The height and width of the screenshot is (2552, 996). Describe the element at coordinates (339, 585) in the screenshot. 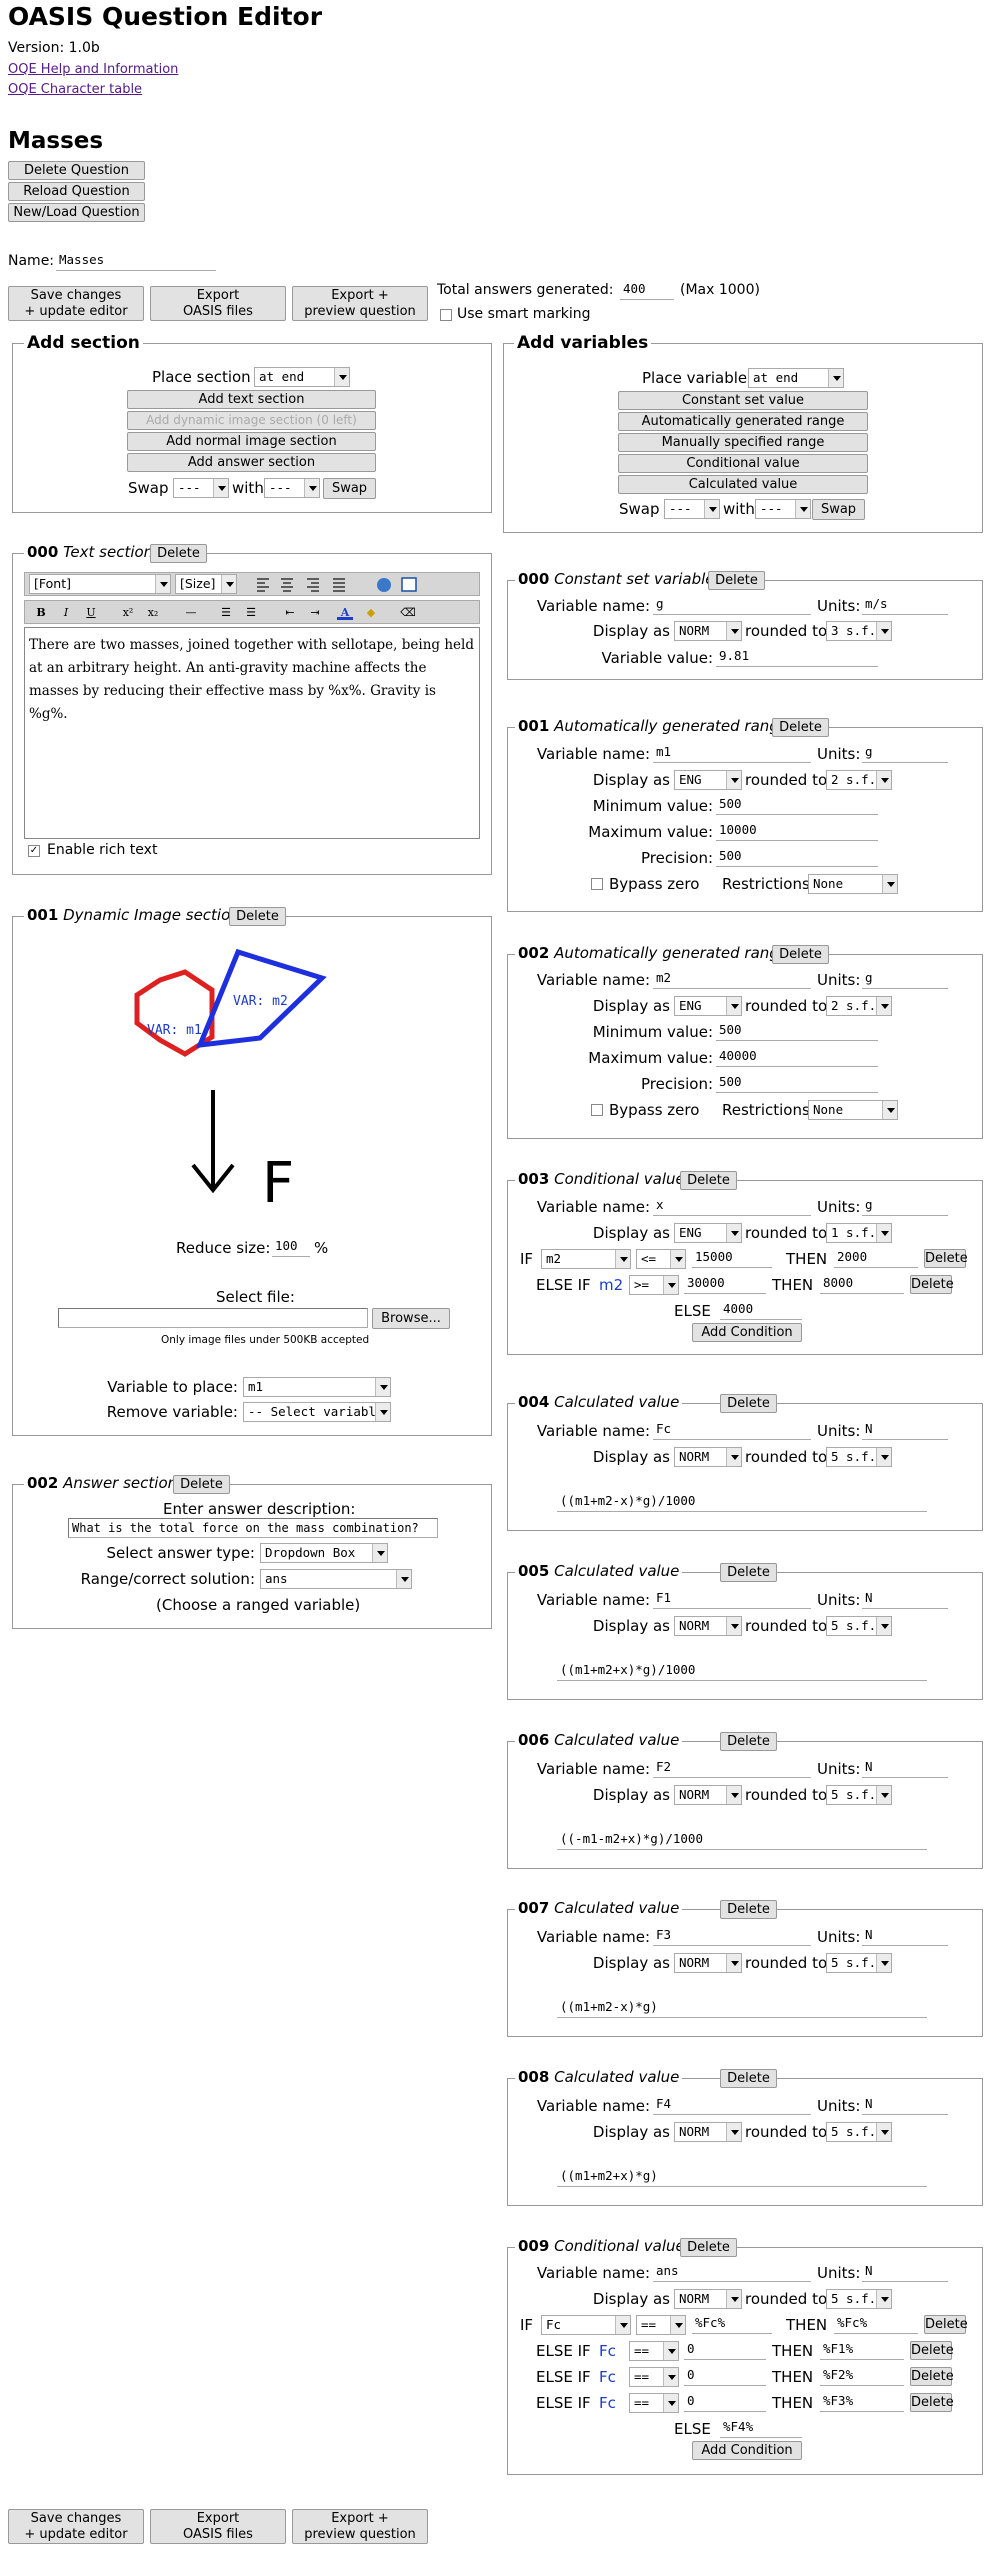

I see `align-justify-icon` at that location.